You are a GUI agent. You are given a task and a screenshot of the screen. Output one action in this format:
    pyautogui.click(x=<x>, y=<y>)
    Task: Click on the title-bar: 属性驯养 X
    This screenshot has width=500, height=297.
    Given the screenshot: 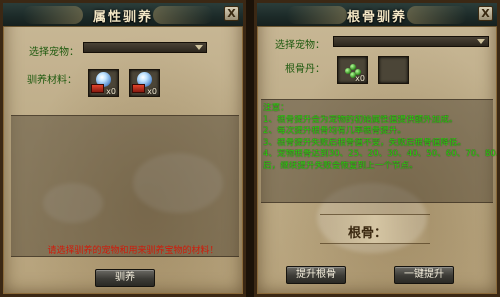 What is the action you would take?
    pyautogui.click(x=123, y=15)
    